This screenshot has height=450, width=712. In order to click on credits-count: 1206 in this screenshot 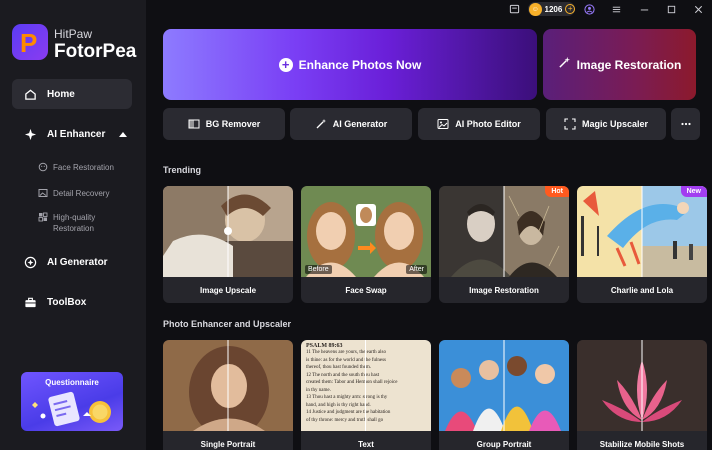, I will do `click(553, 9)`.